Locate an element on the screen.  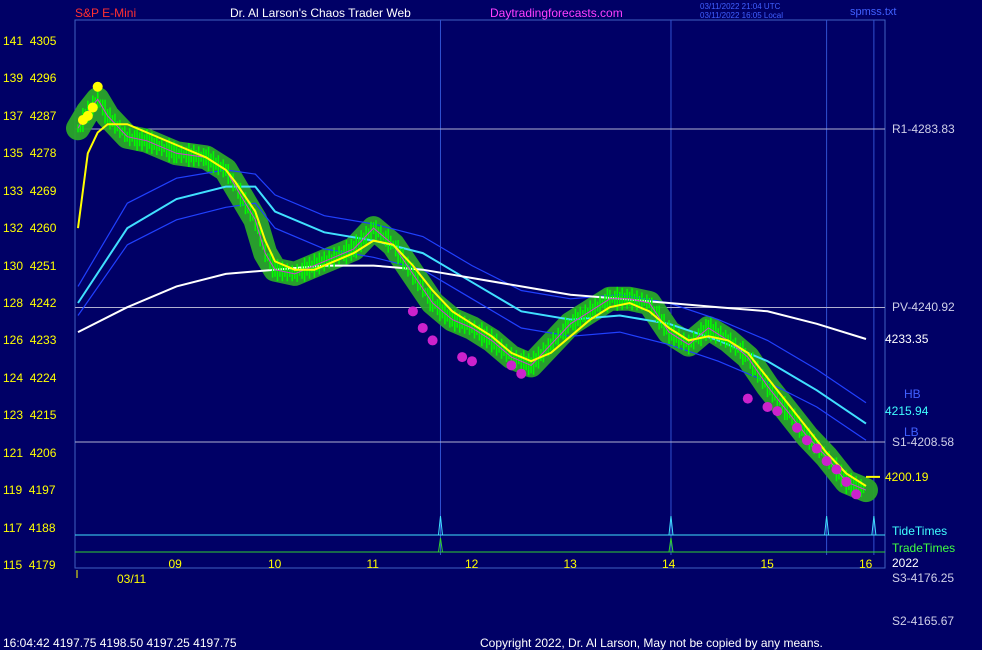
end-value-label: 4233.35 is located at coordinates (907, 338).